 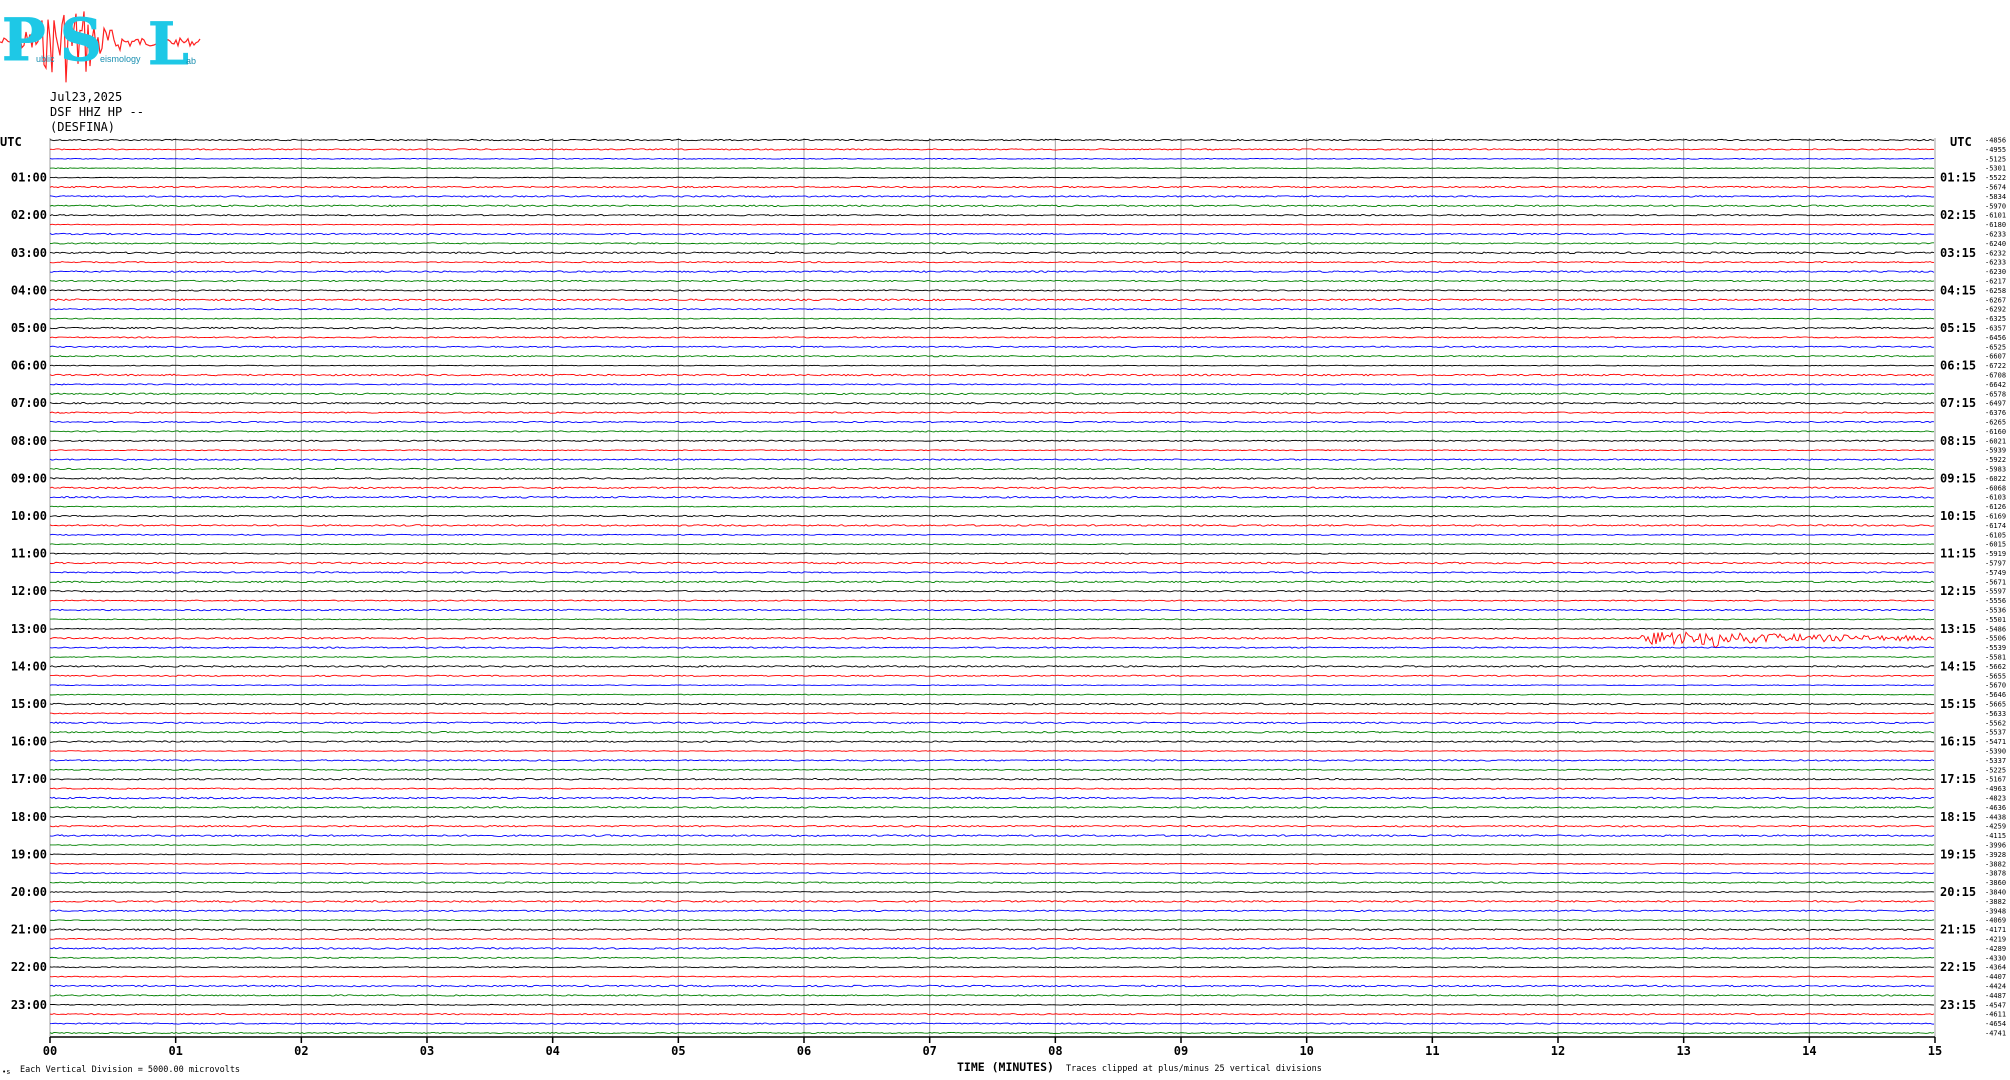 I want to click on header-station: DSF HHZ HP --, so click(x=97, y=112).